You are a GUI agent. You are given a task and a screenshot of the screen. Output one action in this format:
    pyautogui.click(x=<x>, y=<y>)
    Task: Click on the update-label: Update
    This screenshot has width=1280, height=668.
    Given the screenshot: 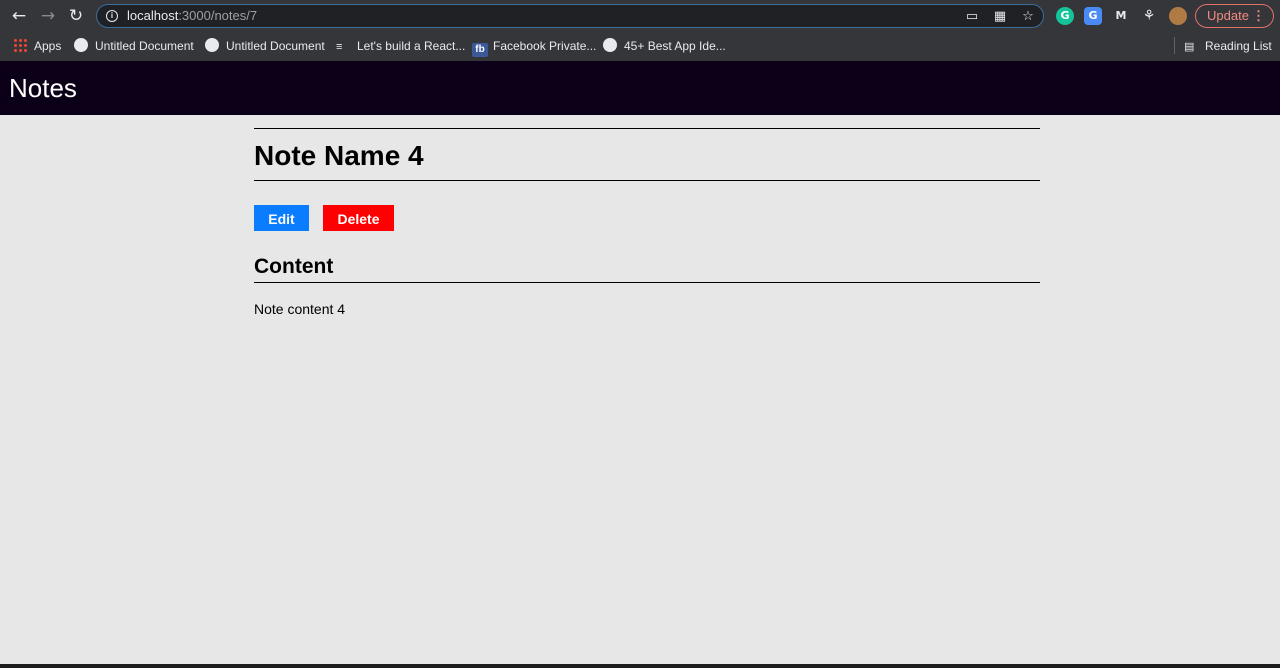 What is the action you would take?
    pyautogui.click(x=1228, y=15)
    